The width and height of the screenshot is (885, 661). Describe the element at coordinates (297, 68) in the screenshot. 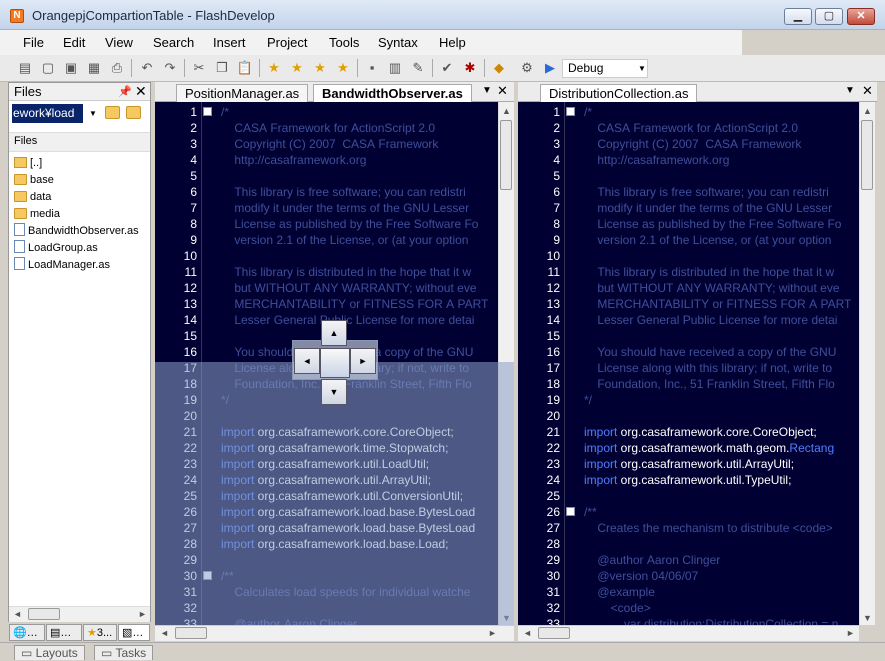

I see `bookmark-next-icon: ★` at that location.